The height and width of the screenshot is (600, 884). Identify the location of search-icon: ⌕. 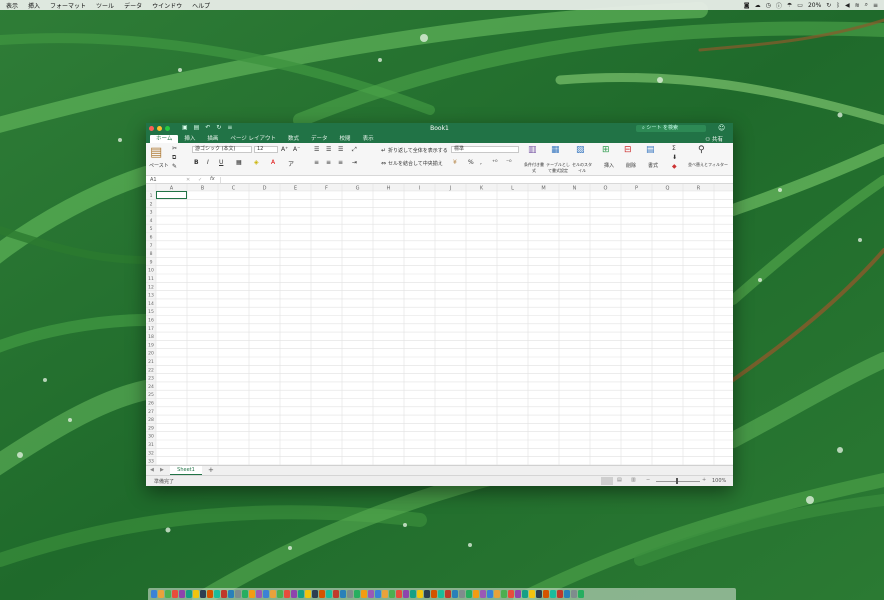
(866, 5).